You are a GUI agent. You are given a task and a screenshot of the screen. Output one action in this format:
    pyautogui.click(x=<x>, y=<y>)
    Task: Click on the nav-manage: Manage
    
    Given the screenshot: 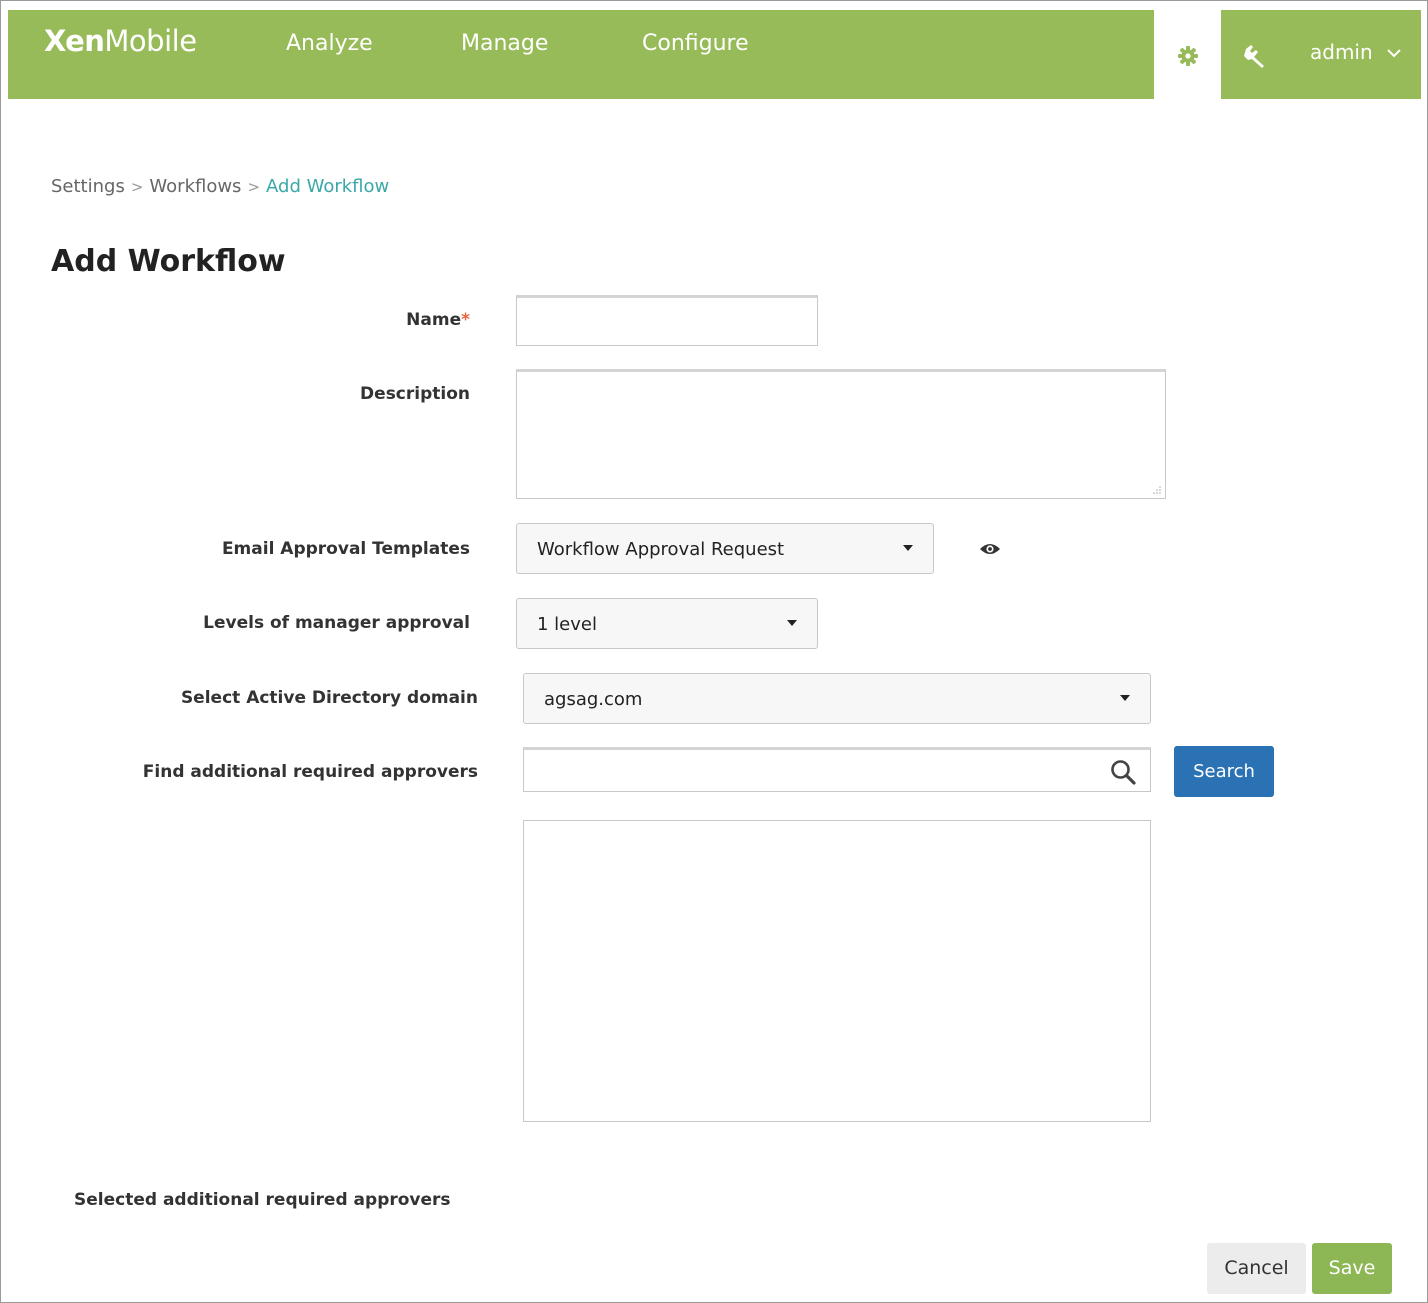 What is the action you would take?
    pyautogui.click(x=504, y=43)
    